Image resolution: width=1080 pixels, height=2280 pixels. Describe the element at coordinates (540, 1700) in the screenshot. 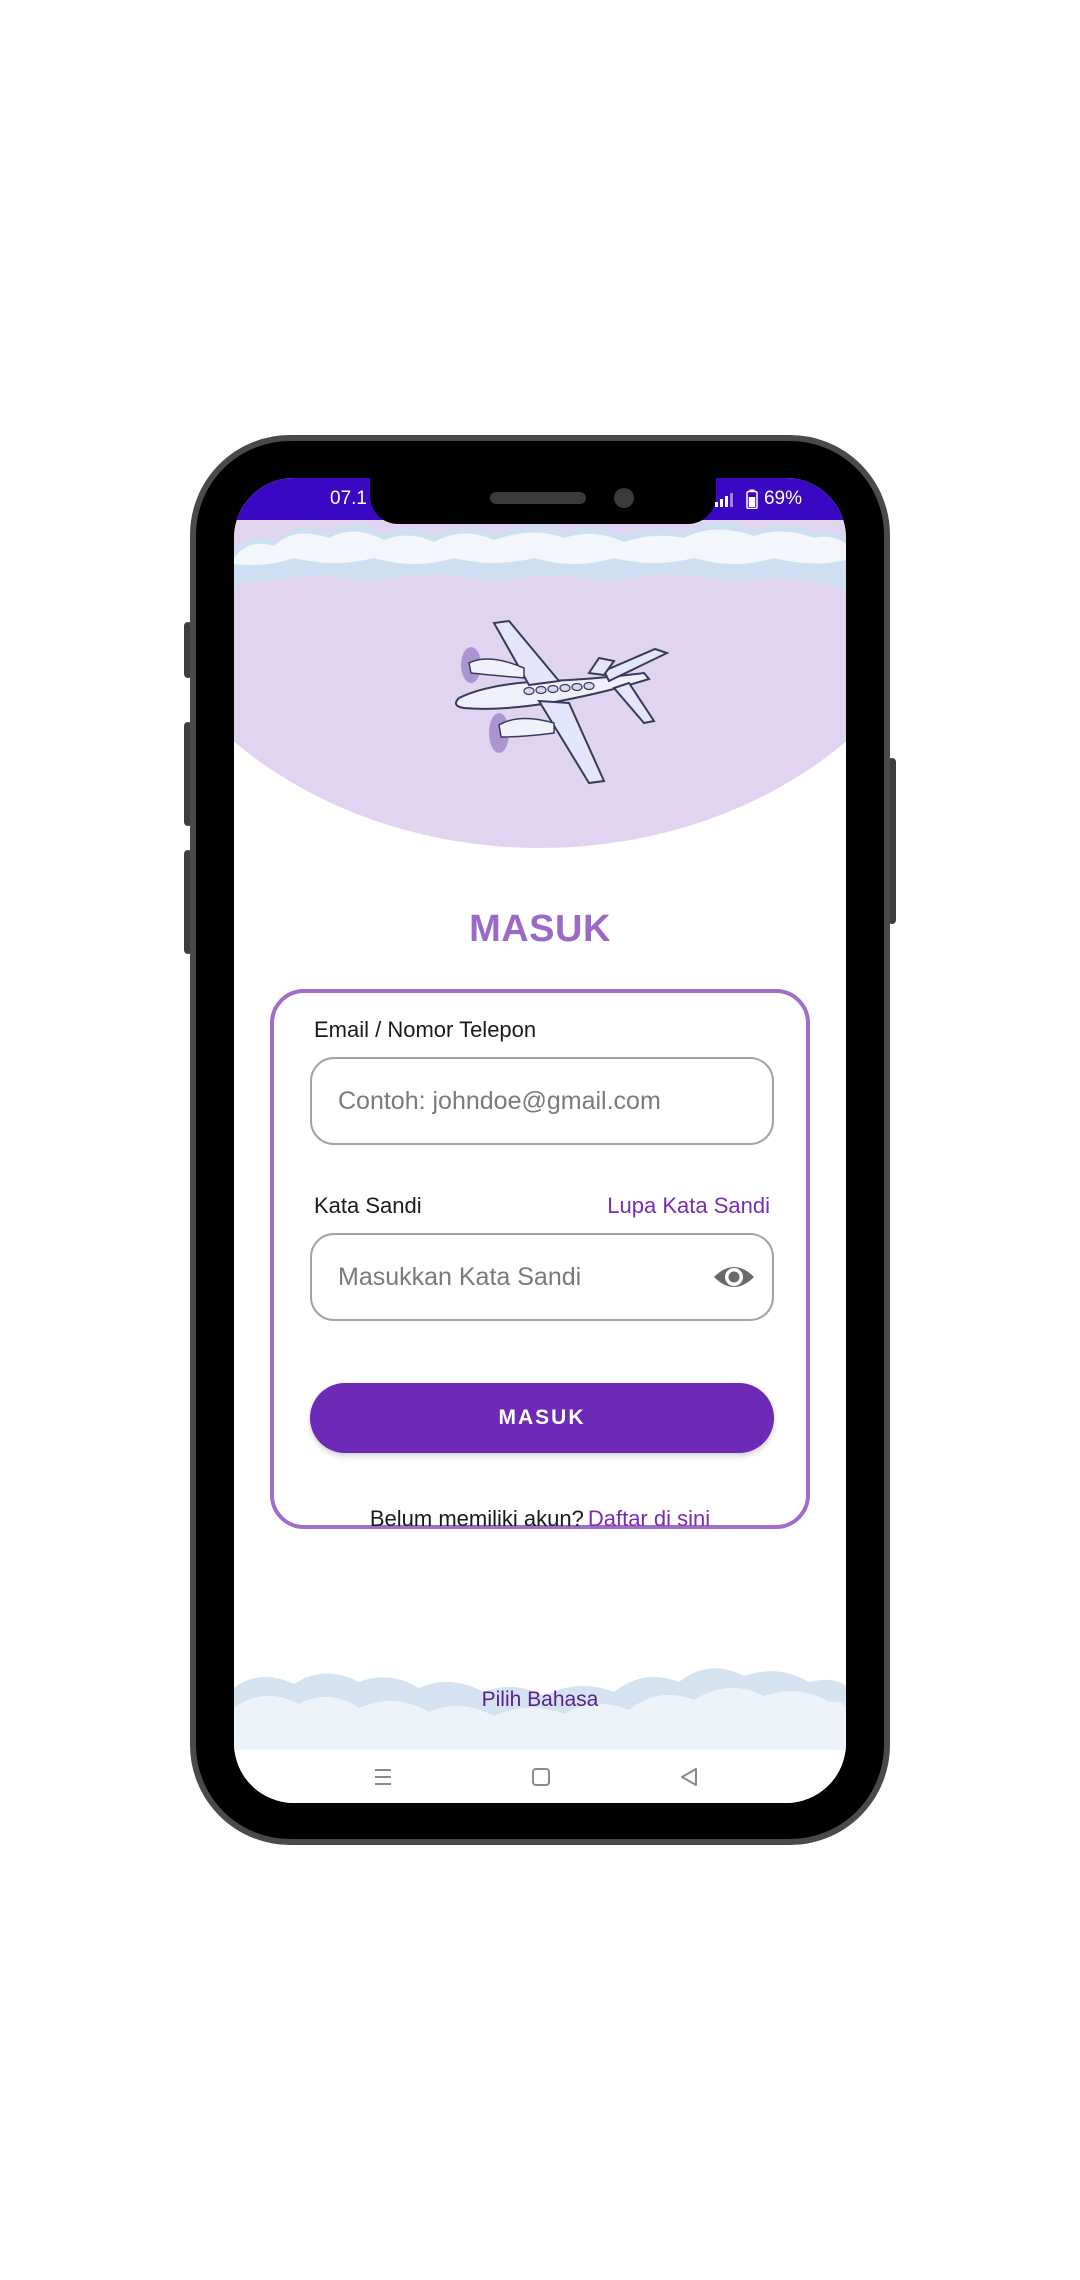

I see `language-link: Pilih Bahasa` at that location.